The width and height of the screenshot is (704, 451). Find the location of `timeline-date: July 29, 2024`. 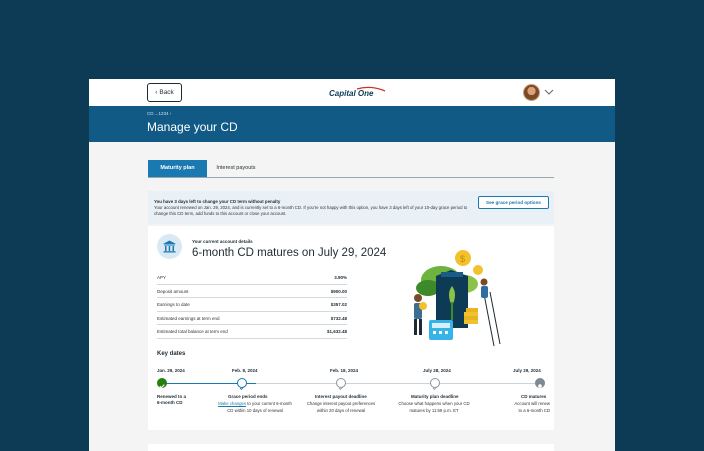

timeline-date: July 29, 2024 is located at coordinates (527, 370).